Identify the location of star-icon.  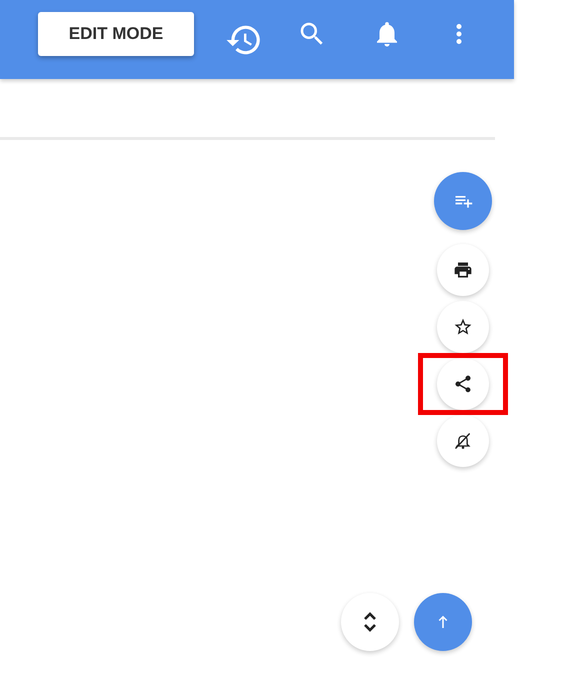
(463, 327).